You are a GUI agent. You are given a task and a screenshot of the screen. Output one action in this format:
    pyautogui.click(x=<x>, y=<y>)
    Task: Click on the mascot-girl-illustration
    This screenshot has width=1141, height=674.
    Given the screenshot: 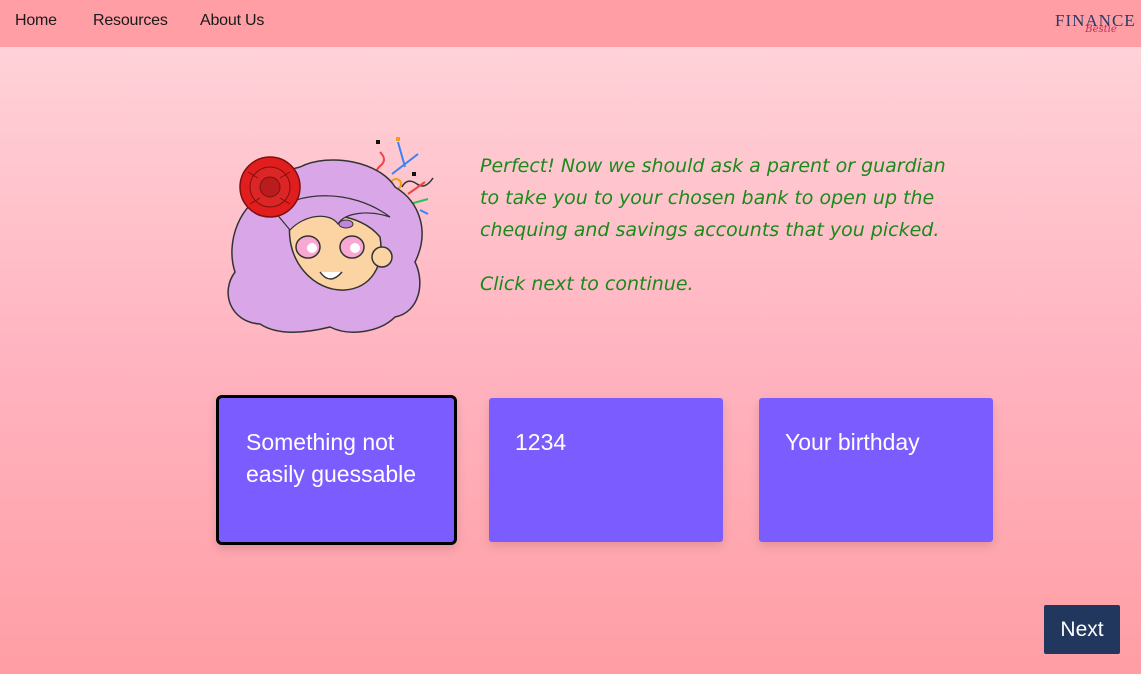 What is the action you would take?
    pyautogui.click(x=330, y=235)
    